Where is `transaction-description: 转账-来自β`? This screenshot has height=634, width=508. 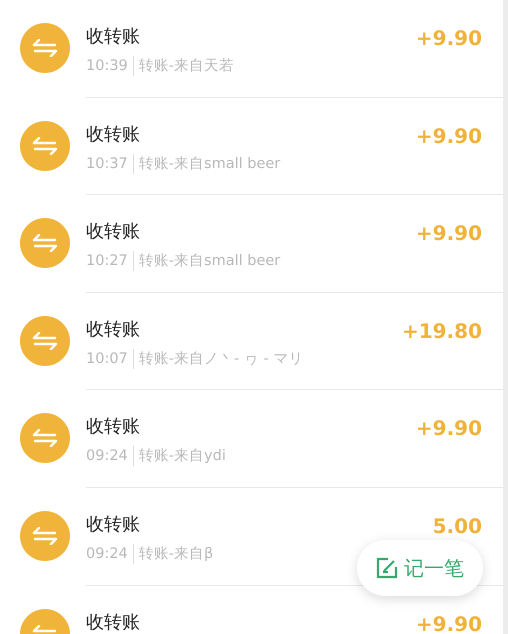 transaction-description: 转账-来自β is located at coordinates (173, 554).